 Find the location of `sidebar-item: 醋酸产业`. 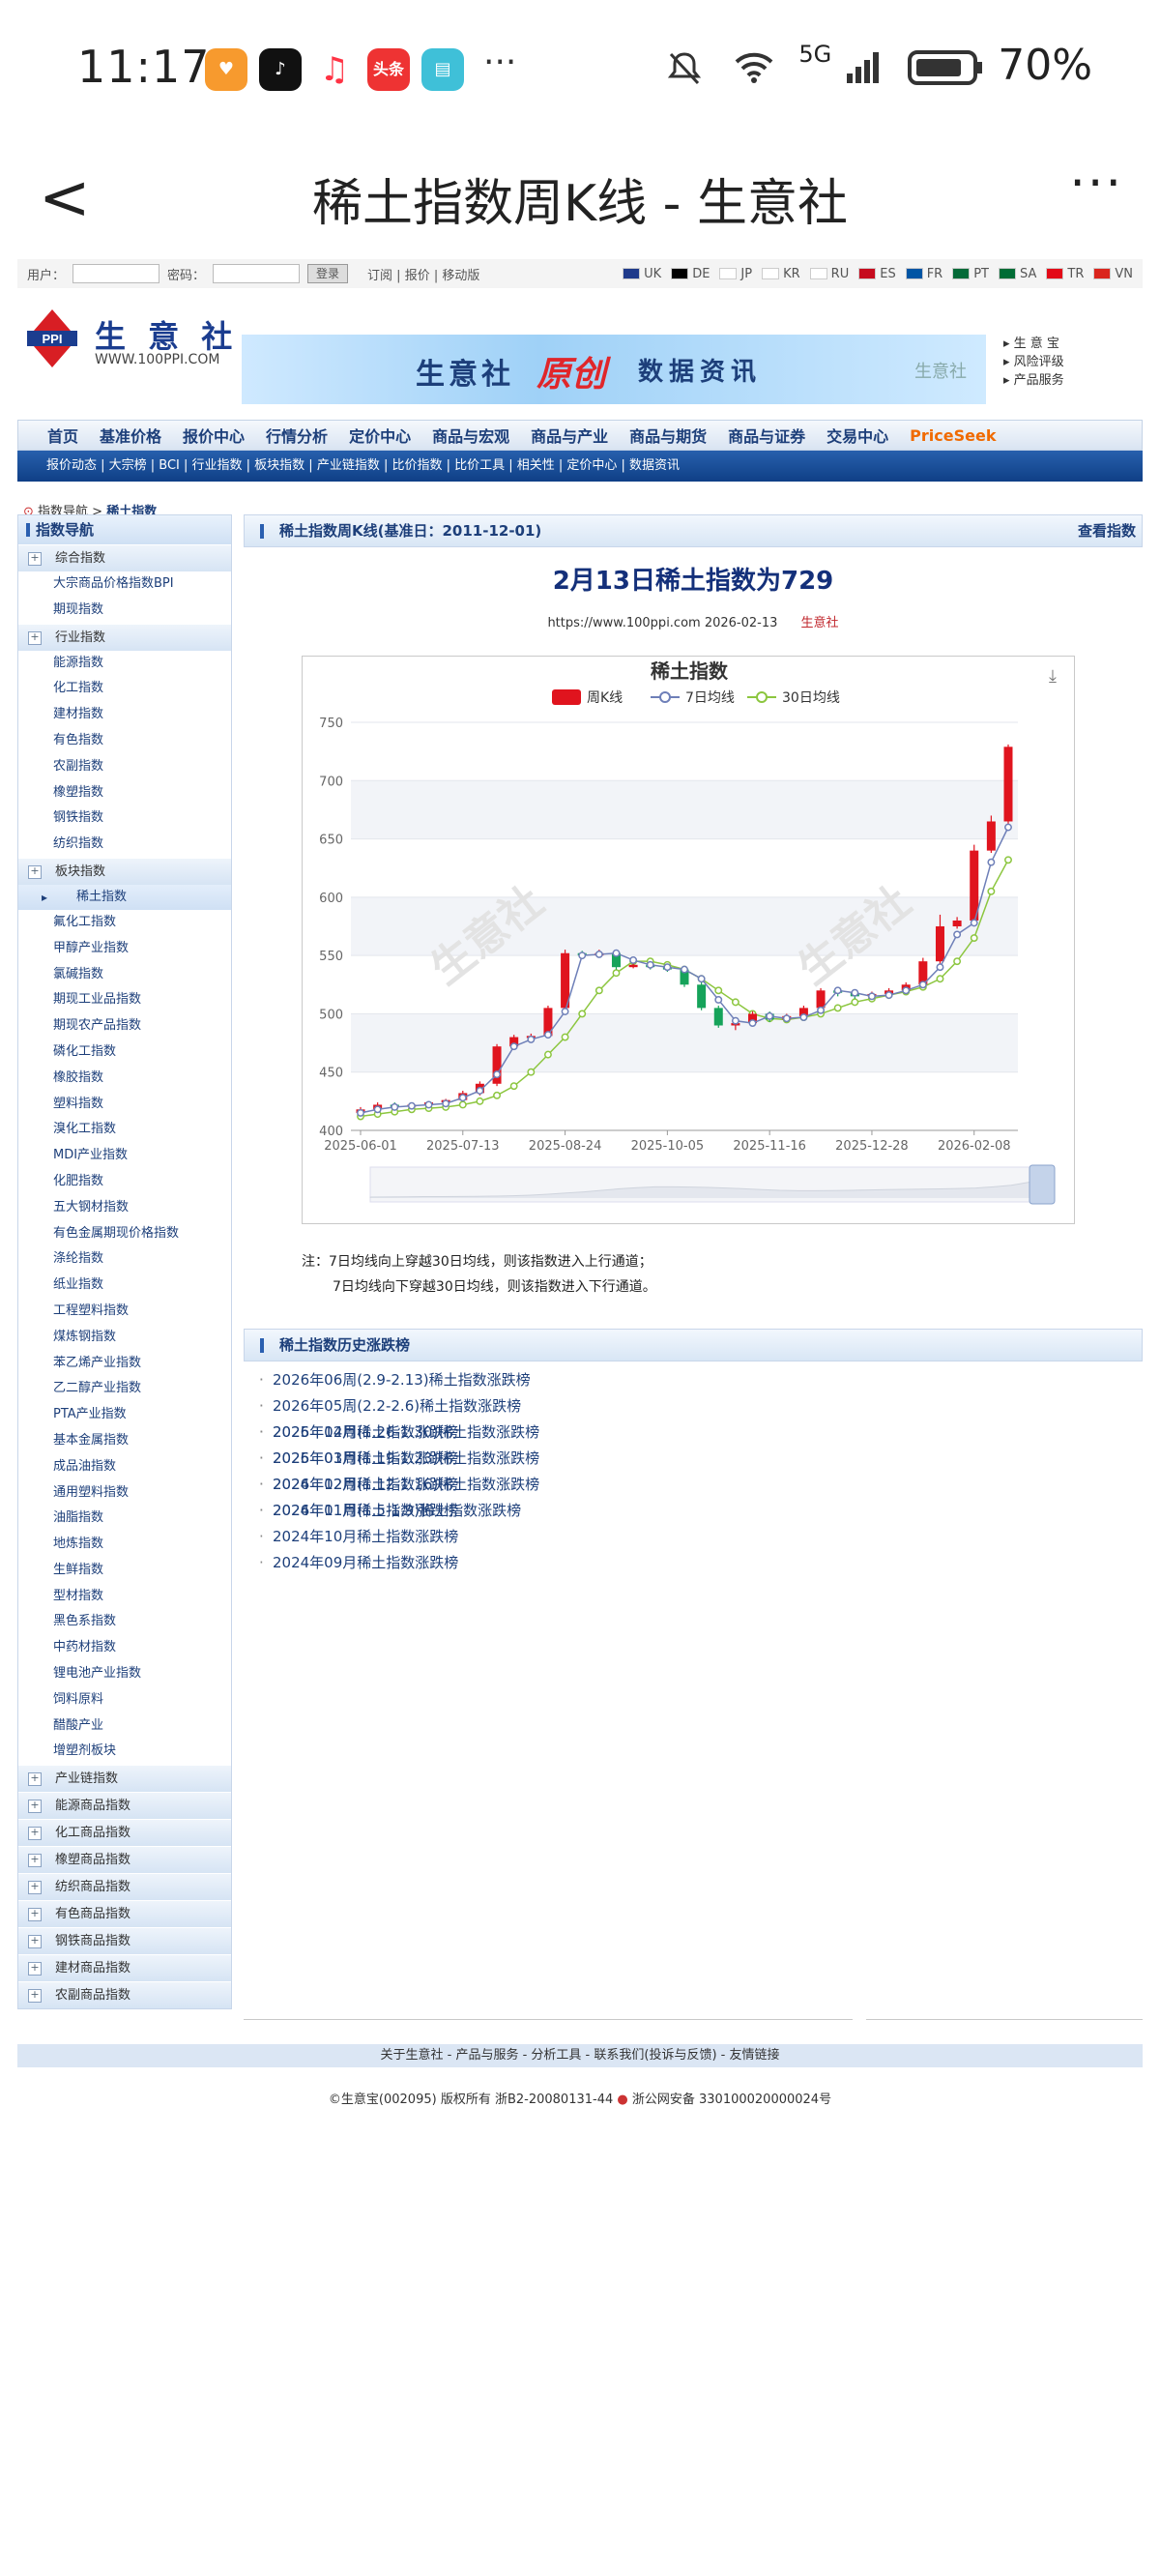

sidebar-item: 醋酸产业 is located at coordinates (125, 1726).